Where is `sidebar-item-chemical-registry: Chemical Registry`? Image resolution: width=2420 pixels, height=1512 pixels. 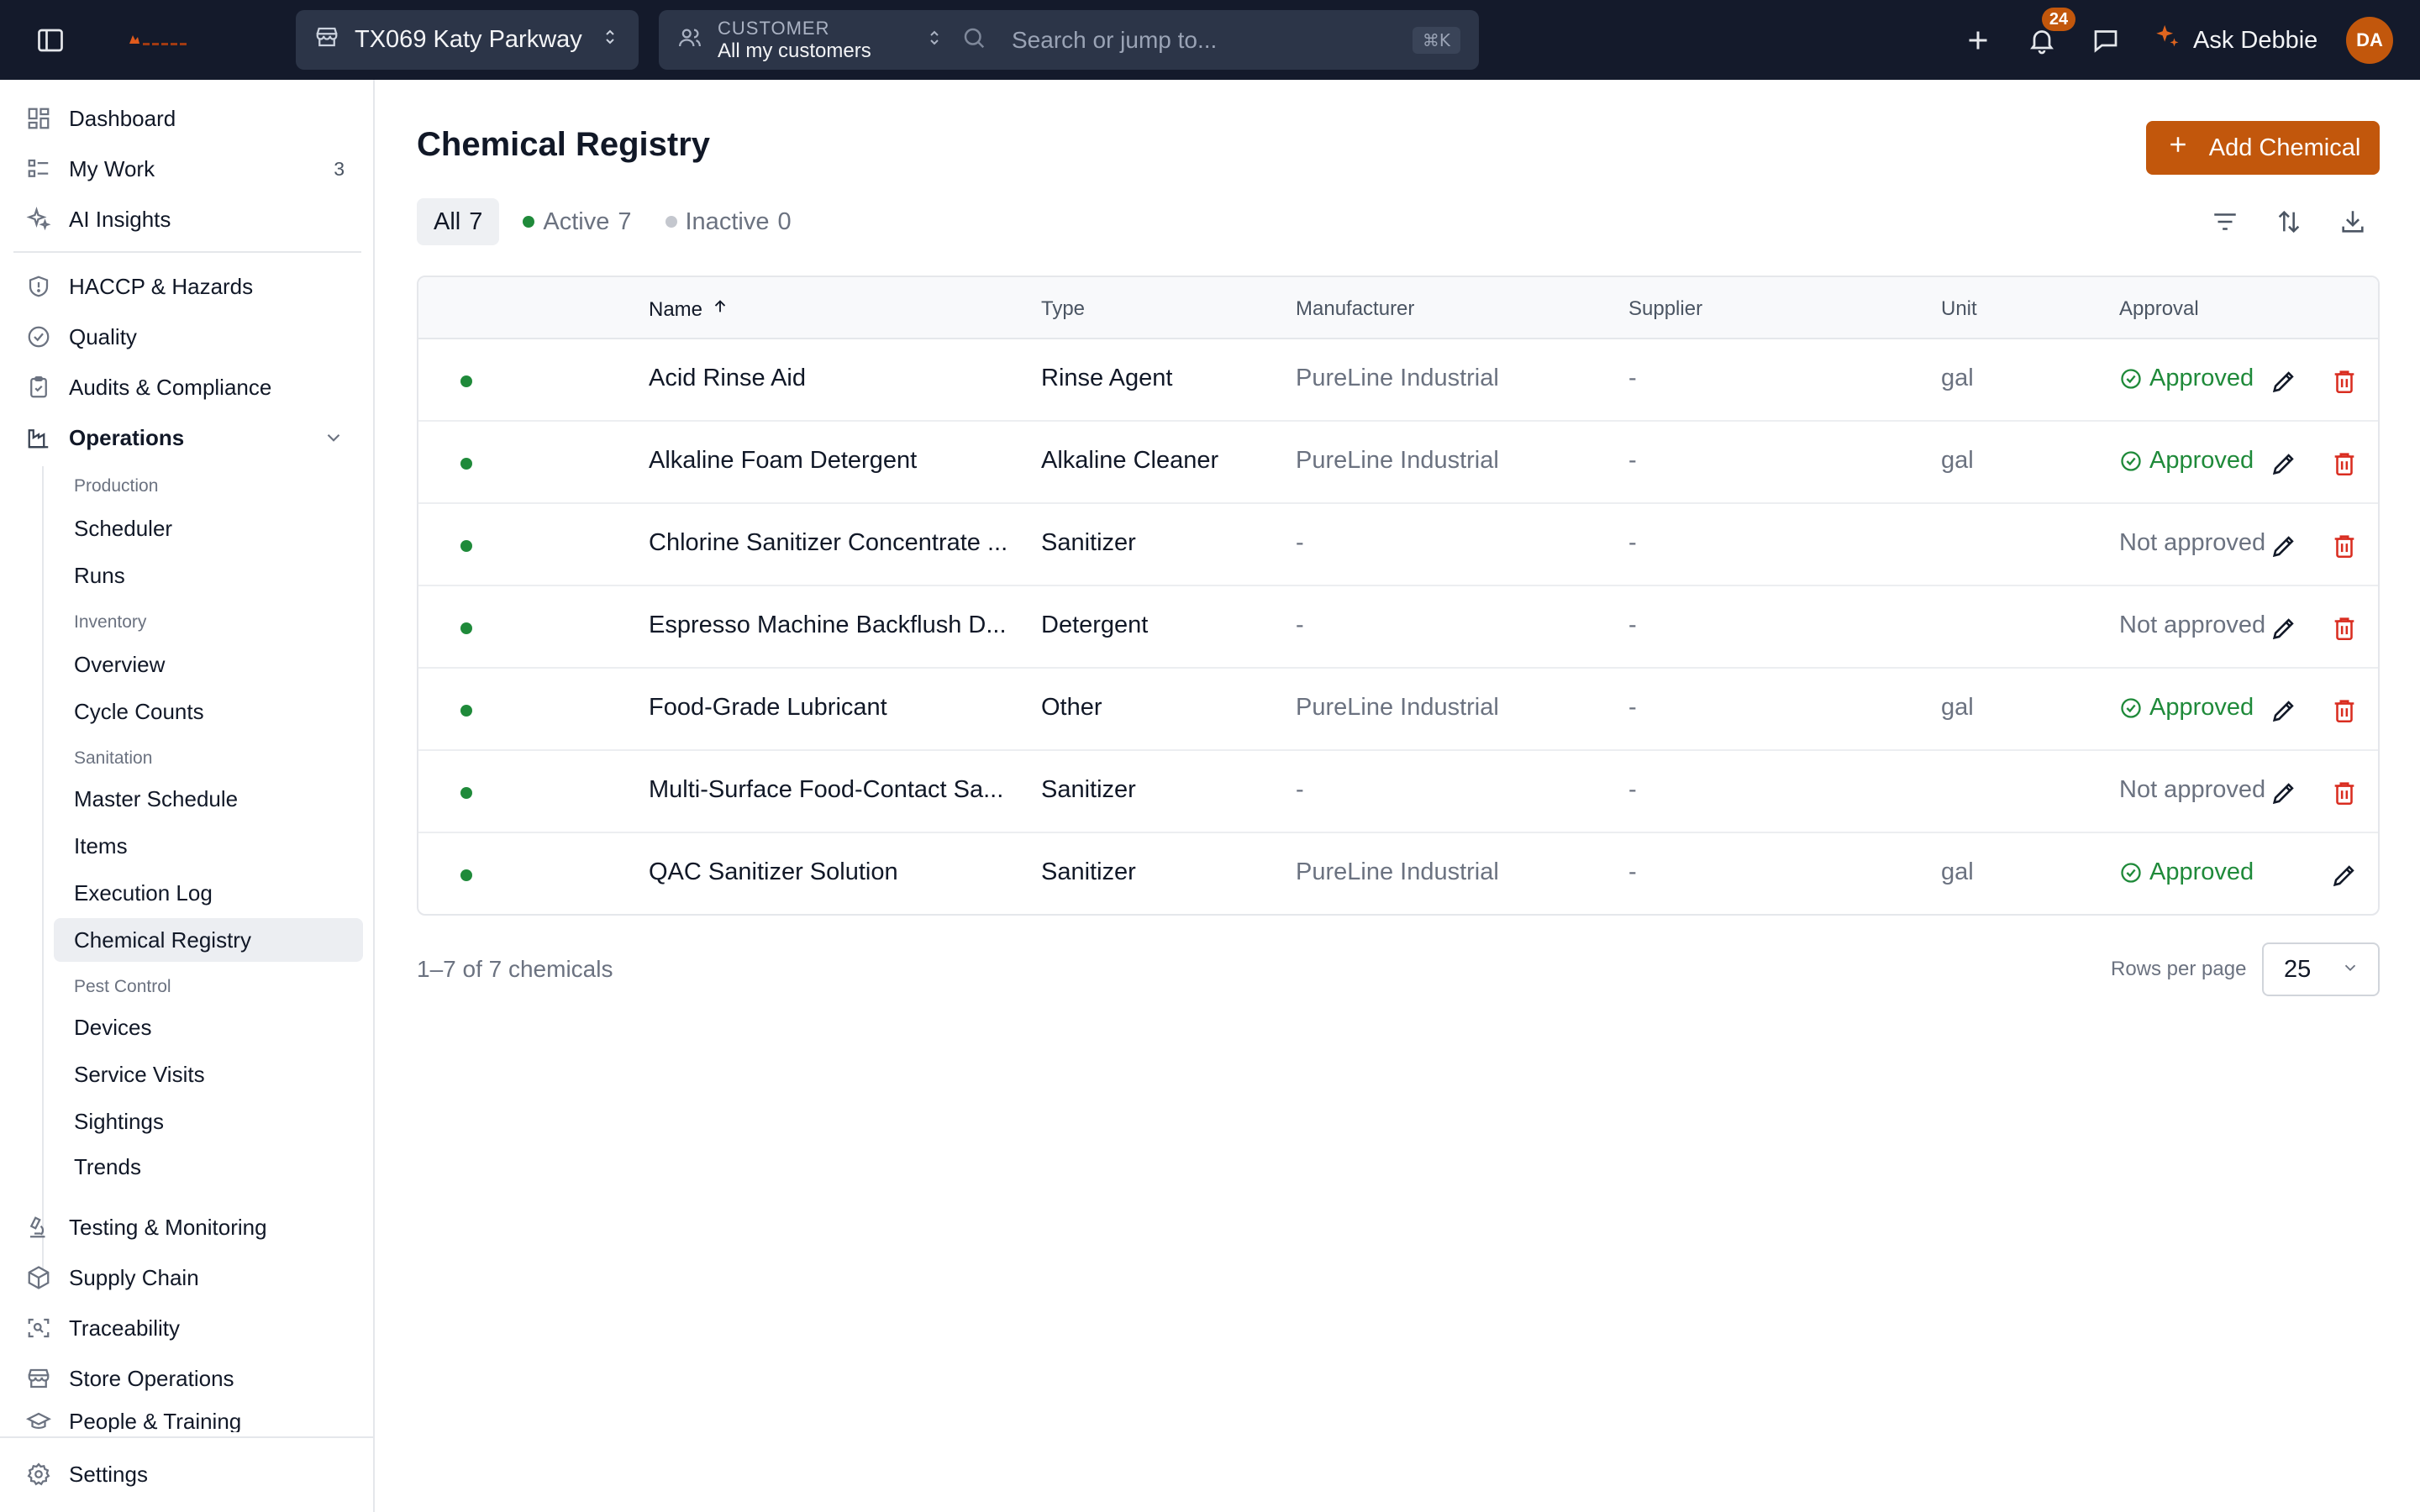
sidebar-item-chemical-registry: Chemical Registry is located at coordinates (208, 940).